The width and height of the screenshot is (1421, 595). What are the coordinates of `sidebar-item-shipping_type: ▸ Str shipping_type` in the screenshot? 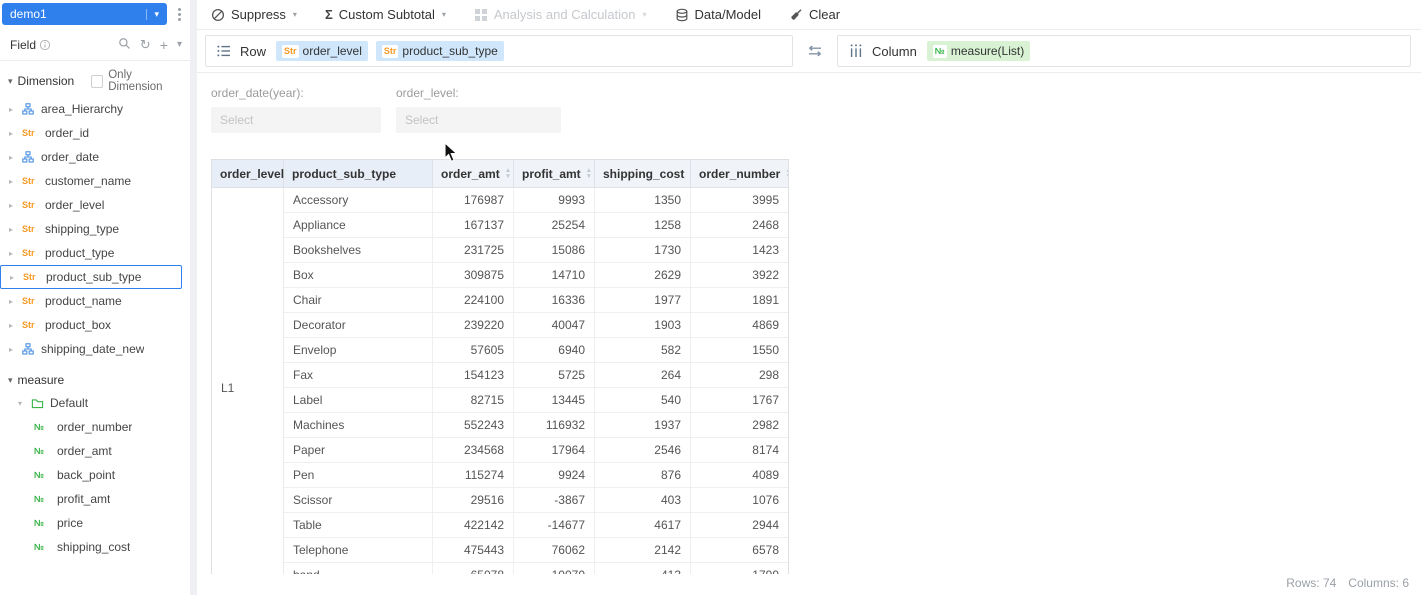 It's located at (95, 229).